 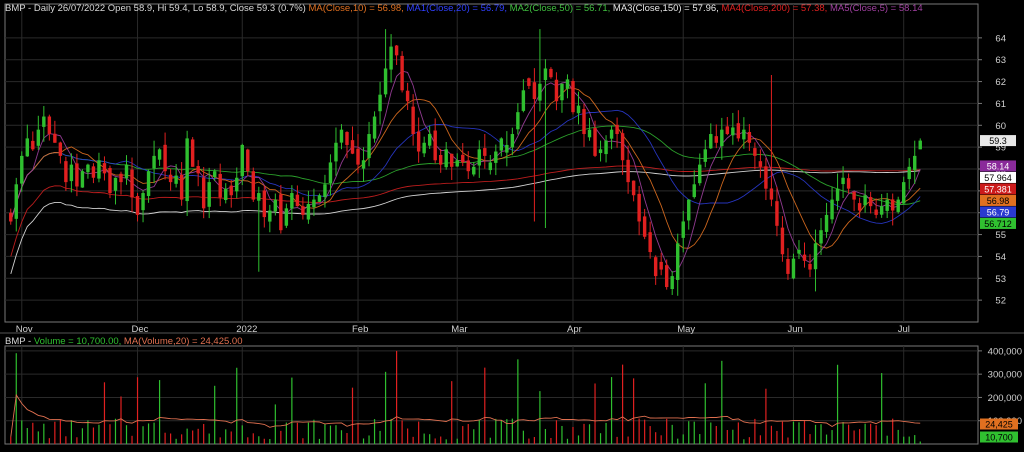 I want to click on volume-marker-label: 10,700, so click(x=999, y=438).